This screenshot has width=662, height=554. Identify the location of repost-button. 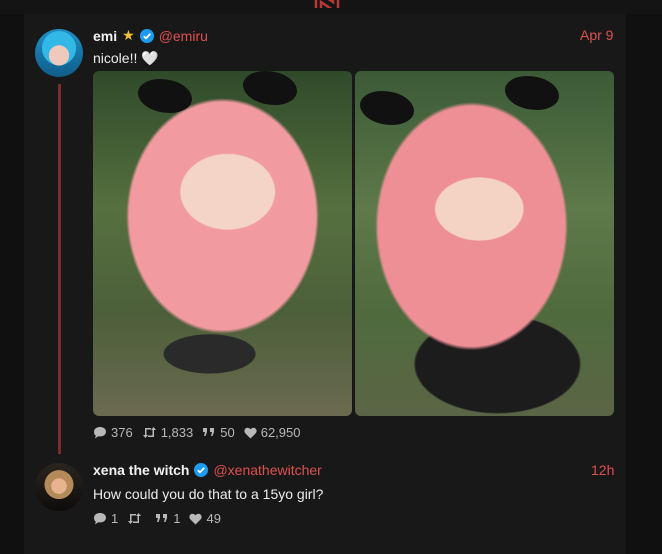
(136, 518).